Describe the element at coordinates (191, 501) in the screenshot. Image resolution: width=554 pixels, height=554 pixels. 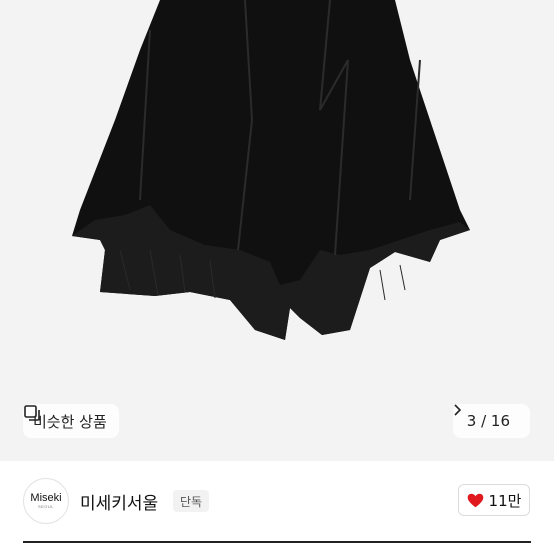
I see `exclusive-badge: 단독` at that location.